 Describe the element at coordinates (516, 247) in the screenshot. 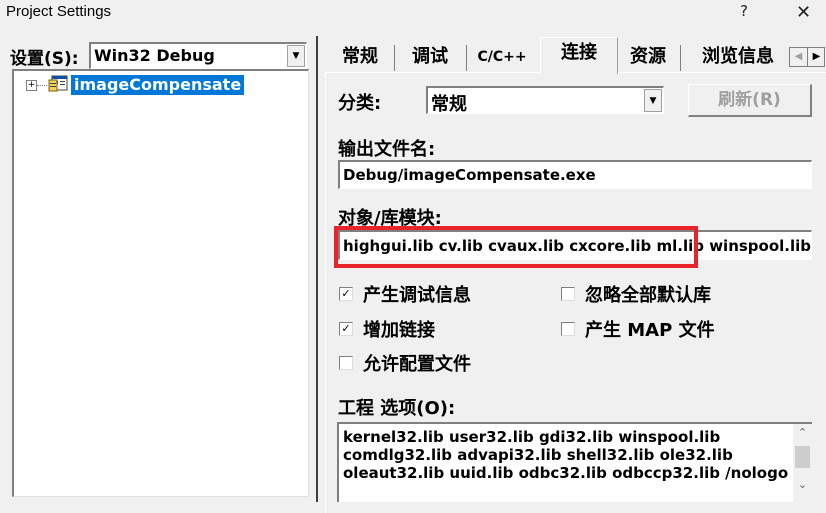

I see `highlight-box` at that location.